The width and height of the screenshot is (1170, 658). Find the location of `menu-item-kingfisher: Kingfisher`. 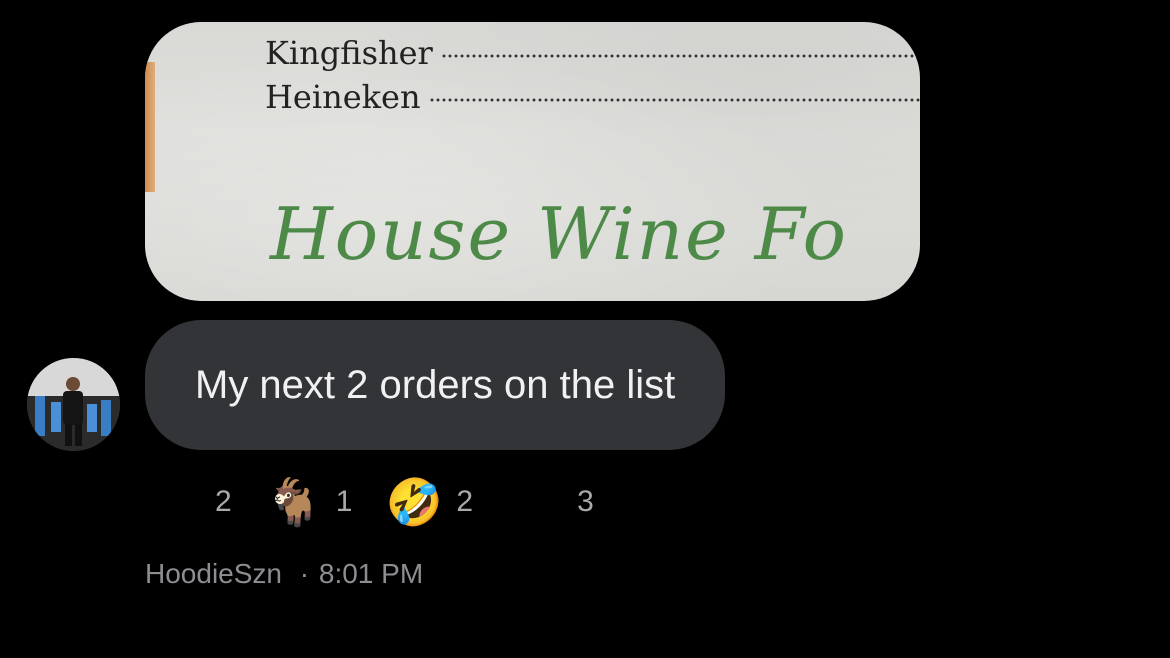

menu-item-kingfisher: Kingfisher is located at coordinates (349, 53).